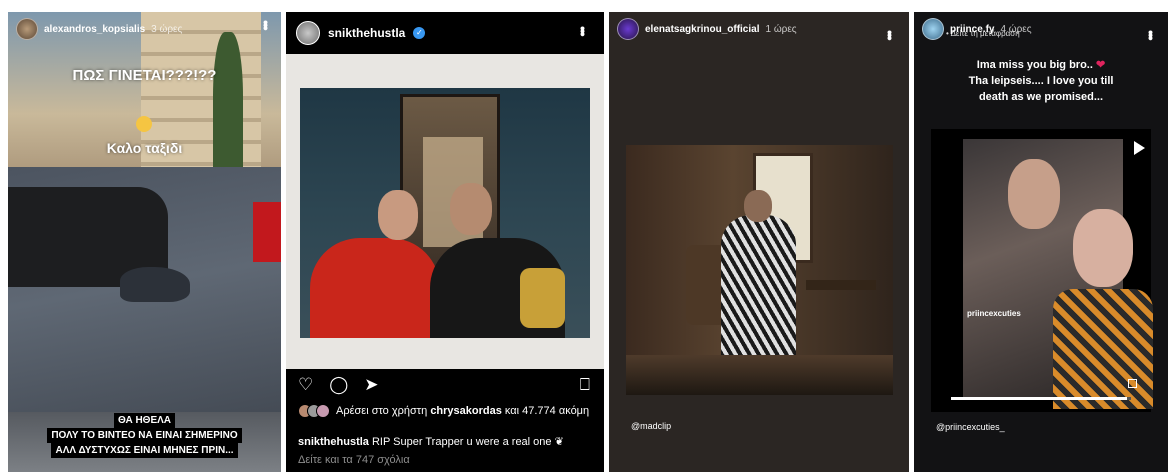  I want to click on photo-content, so click(445, 213).